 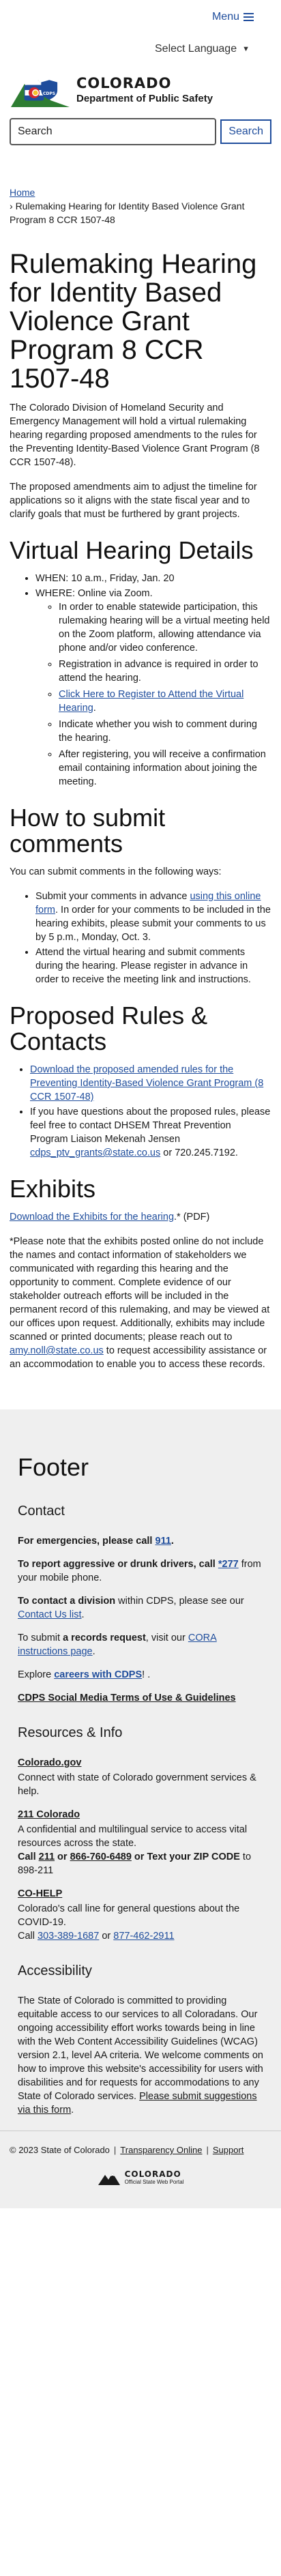 I want to click on register-after-text: ., so click(x=94, y=708).